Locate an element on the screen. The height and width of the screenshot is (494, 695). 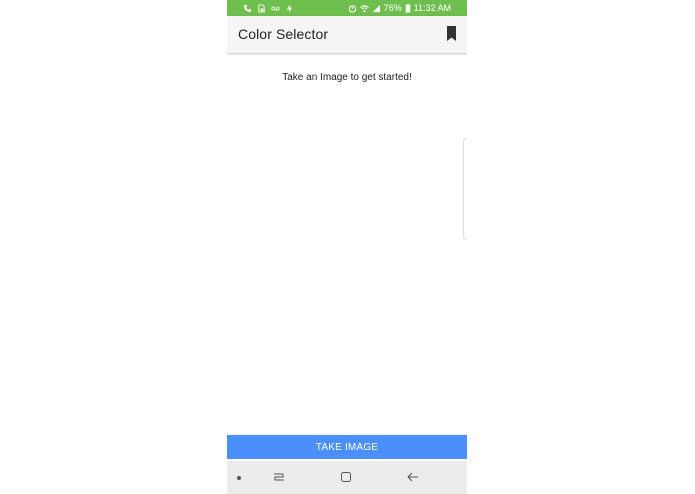
battery-percent: 76% is located at coordinates (392, 8).